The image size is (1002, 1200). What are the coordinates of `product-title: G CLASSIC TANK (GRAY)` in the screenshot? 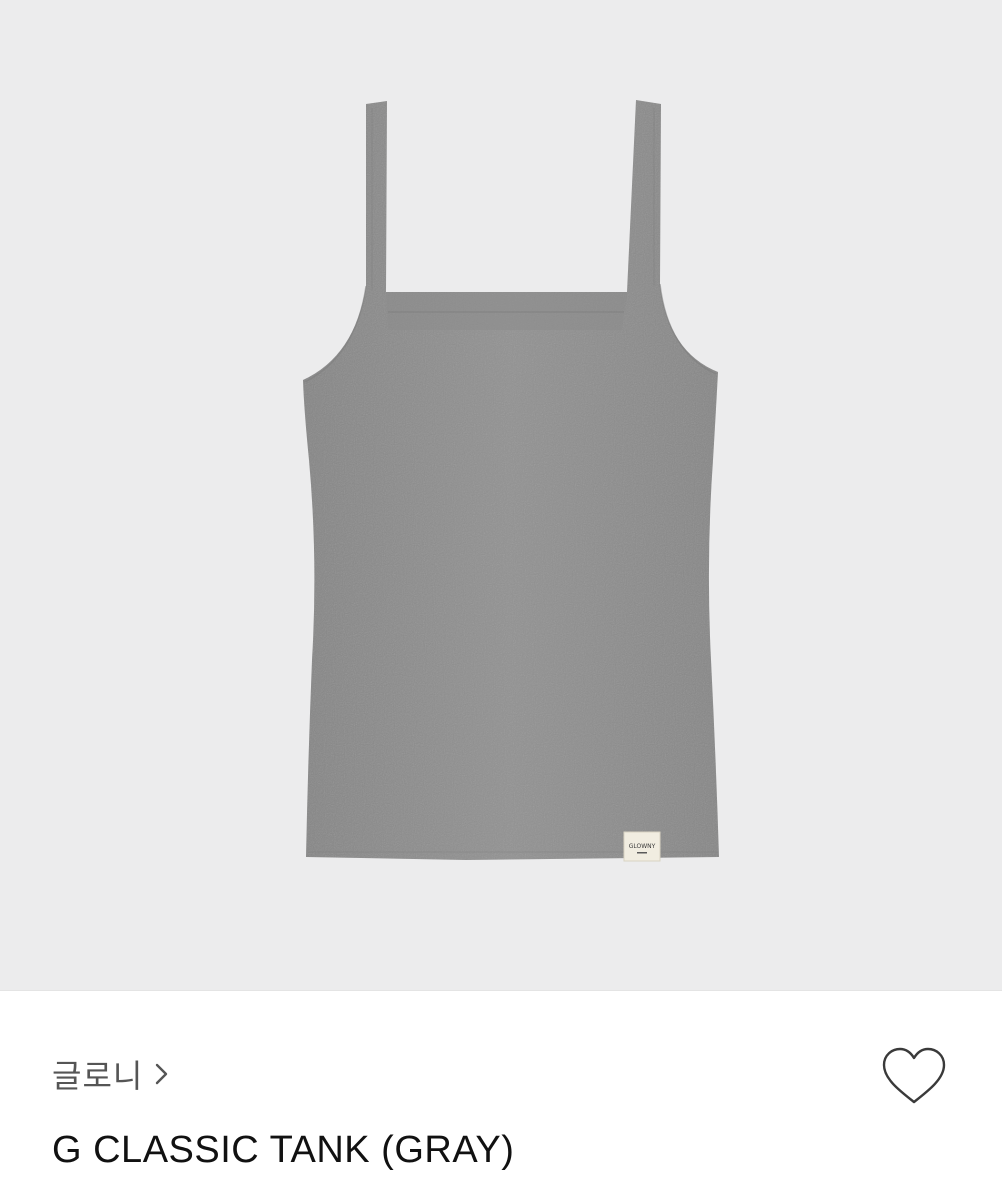 It's located at (283, 1150).